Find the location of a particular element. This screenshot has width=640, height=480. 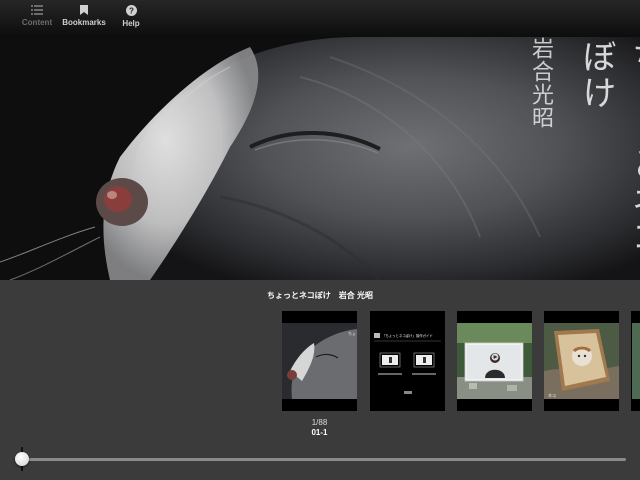

page-slider-track is located at coordinates (322, 459).